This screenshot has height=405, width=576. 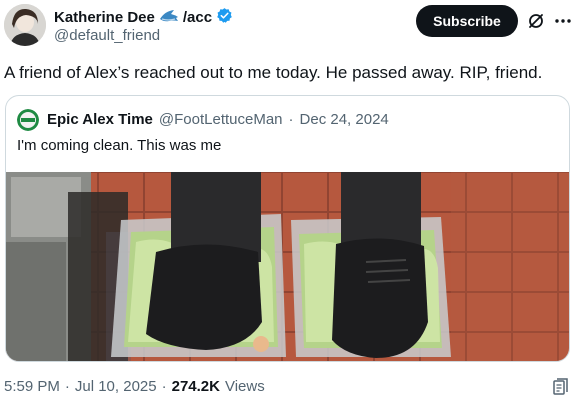 What do you see at coordinates (561, 387) in the screenshot?
I see `bookmark-icon` at bounding box center [561, 387].